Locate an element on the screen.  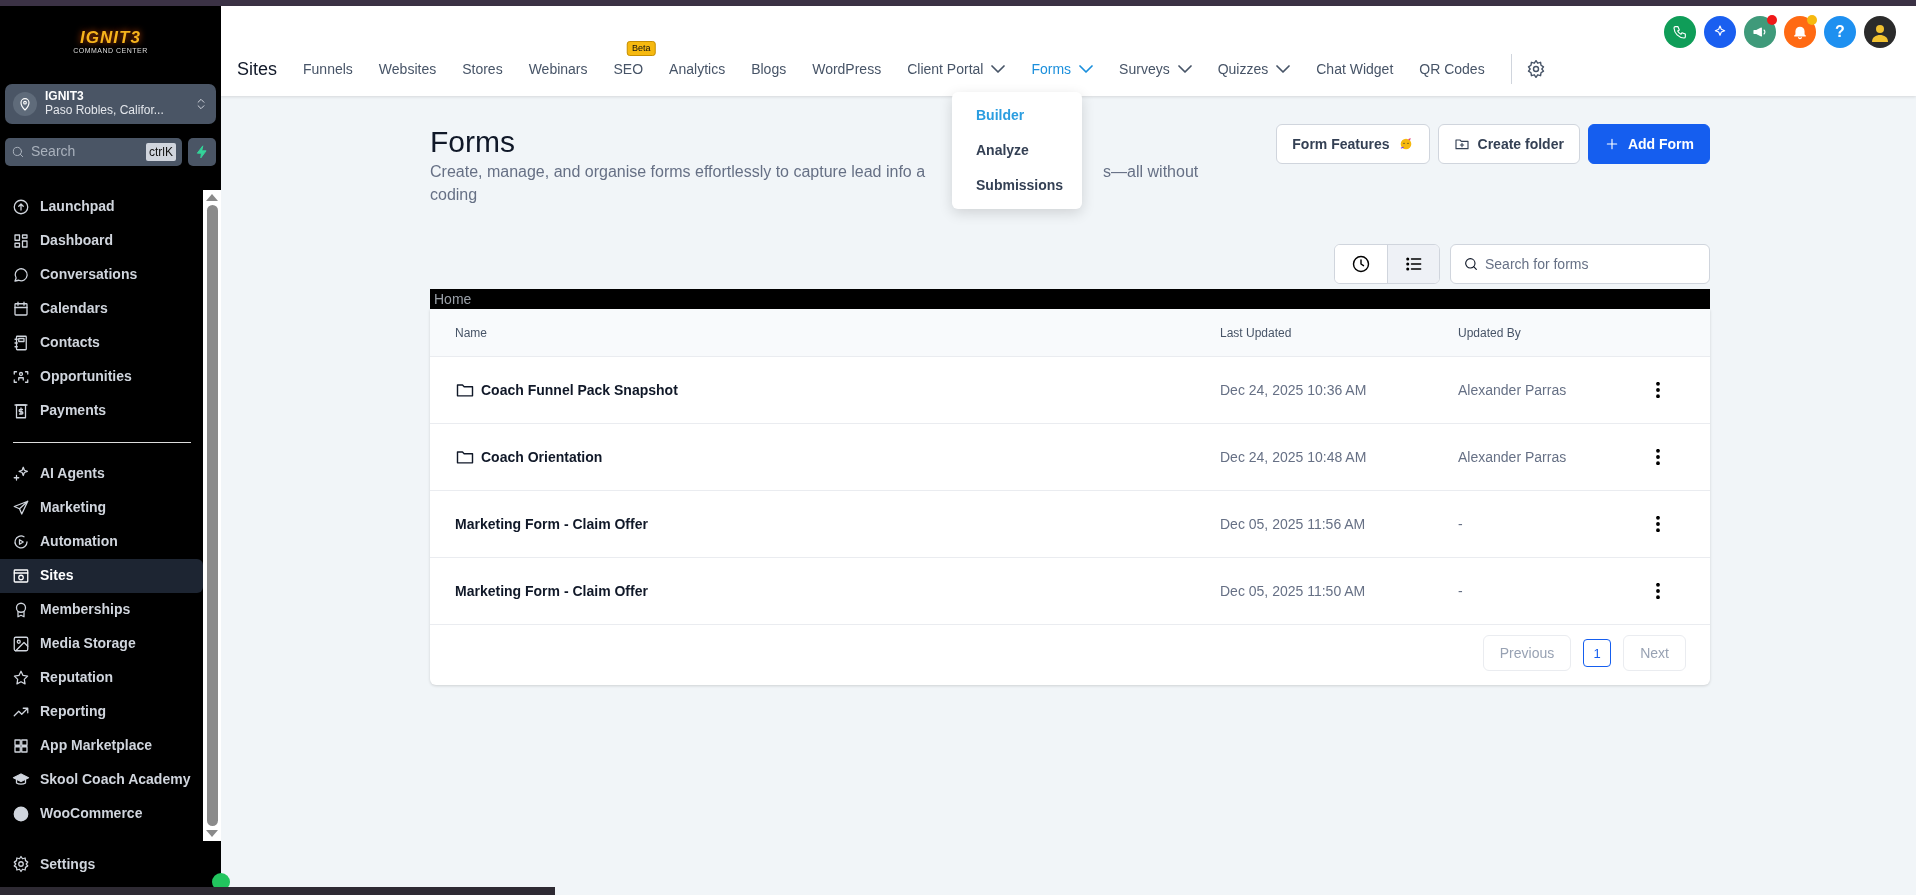
sidebar-item: Marketing is located at coordinates (101, 507).